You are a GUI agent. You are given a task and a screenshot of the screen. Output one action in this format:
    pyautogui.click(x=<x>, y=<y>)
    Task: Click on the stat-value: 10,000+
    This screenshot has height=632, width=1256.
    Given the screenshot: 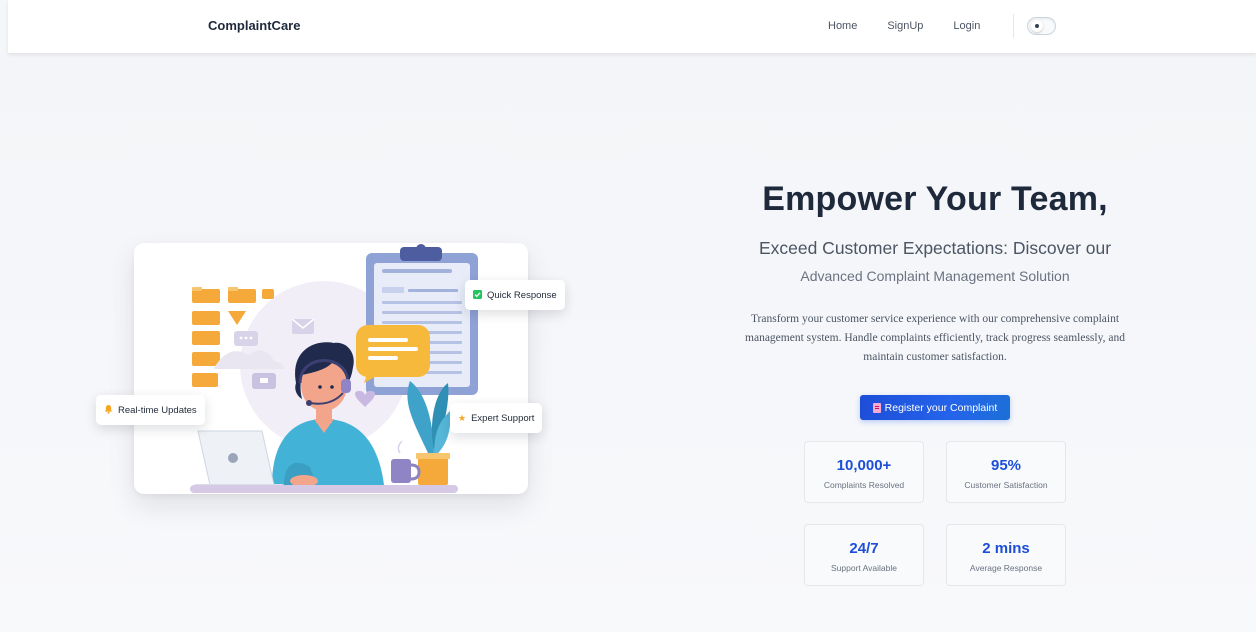 What is the action you would take?
    pyautogui.click(x=864, y=465)
    